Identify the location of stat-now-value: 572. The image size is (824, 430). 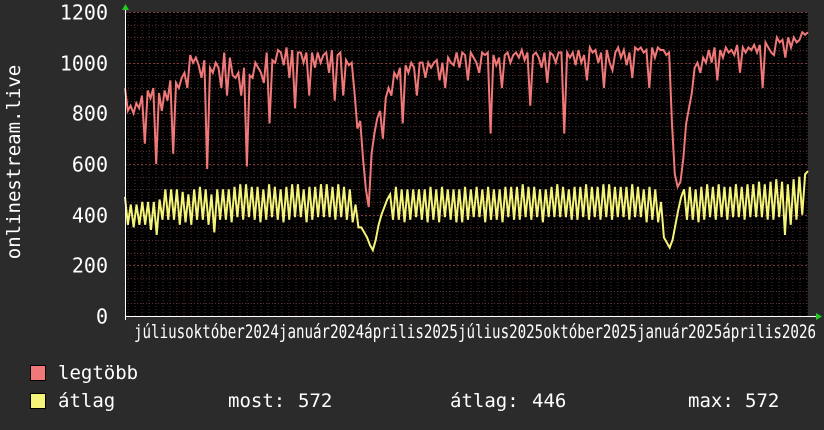
(315, 401).